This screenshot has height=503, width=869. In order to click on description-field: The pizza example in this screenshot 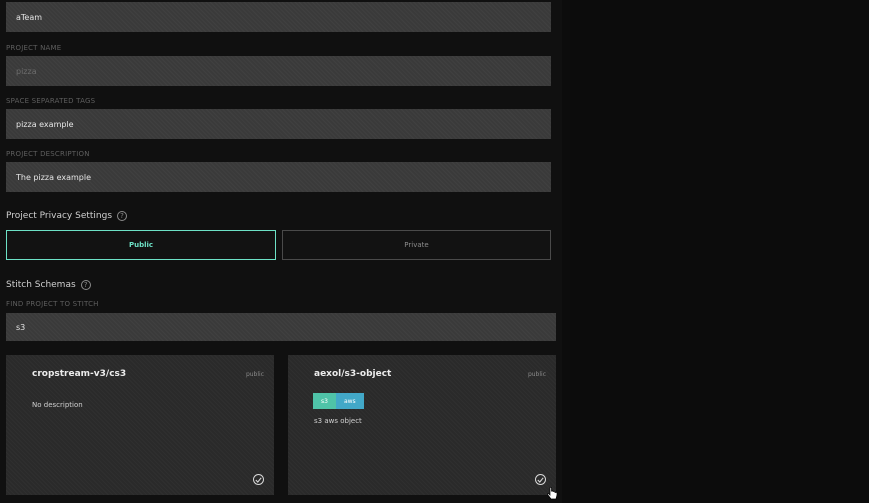, I will do `click(278, 177)`.